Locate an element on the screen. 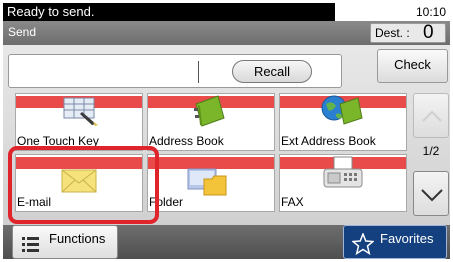 The image size is (453, 262). chevron-up-icon is located at coordinates (432, 116).